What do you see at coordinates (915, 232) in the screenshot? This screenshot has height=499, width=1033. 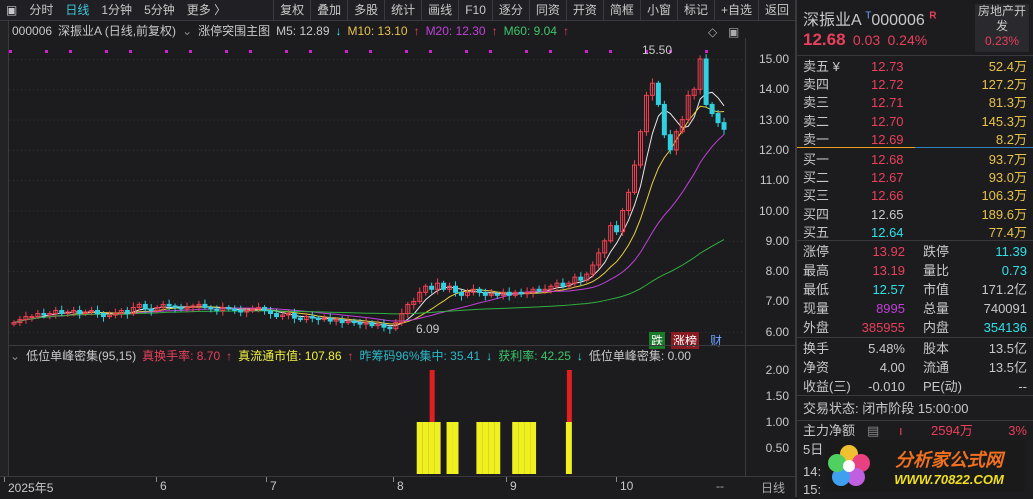 I see `bid-row: 买五 12.64 77.4万` at bounding box center [915, 232].